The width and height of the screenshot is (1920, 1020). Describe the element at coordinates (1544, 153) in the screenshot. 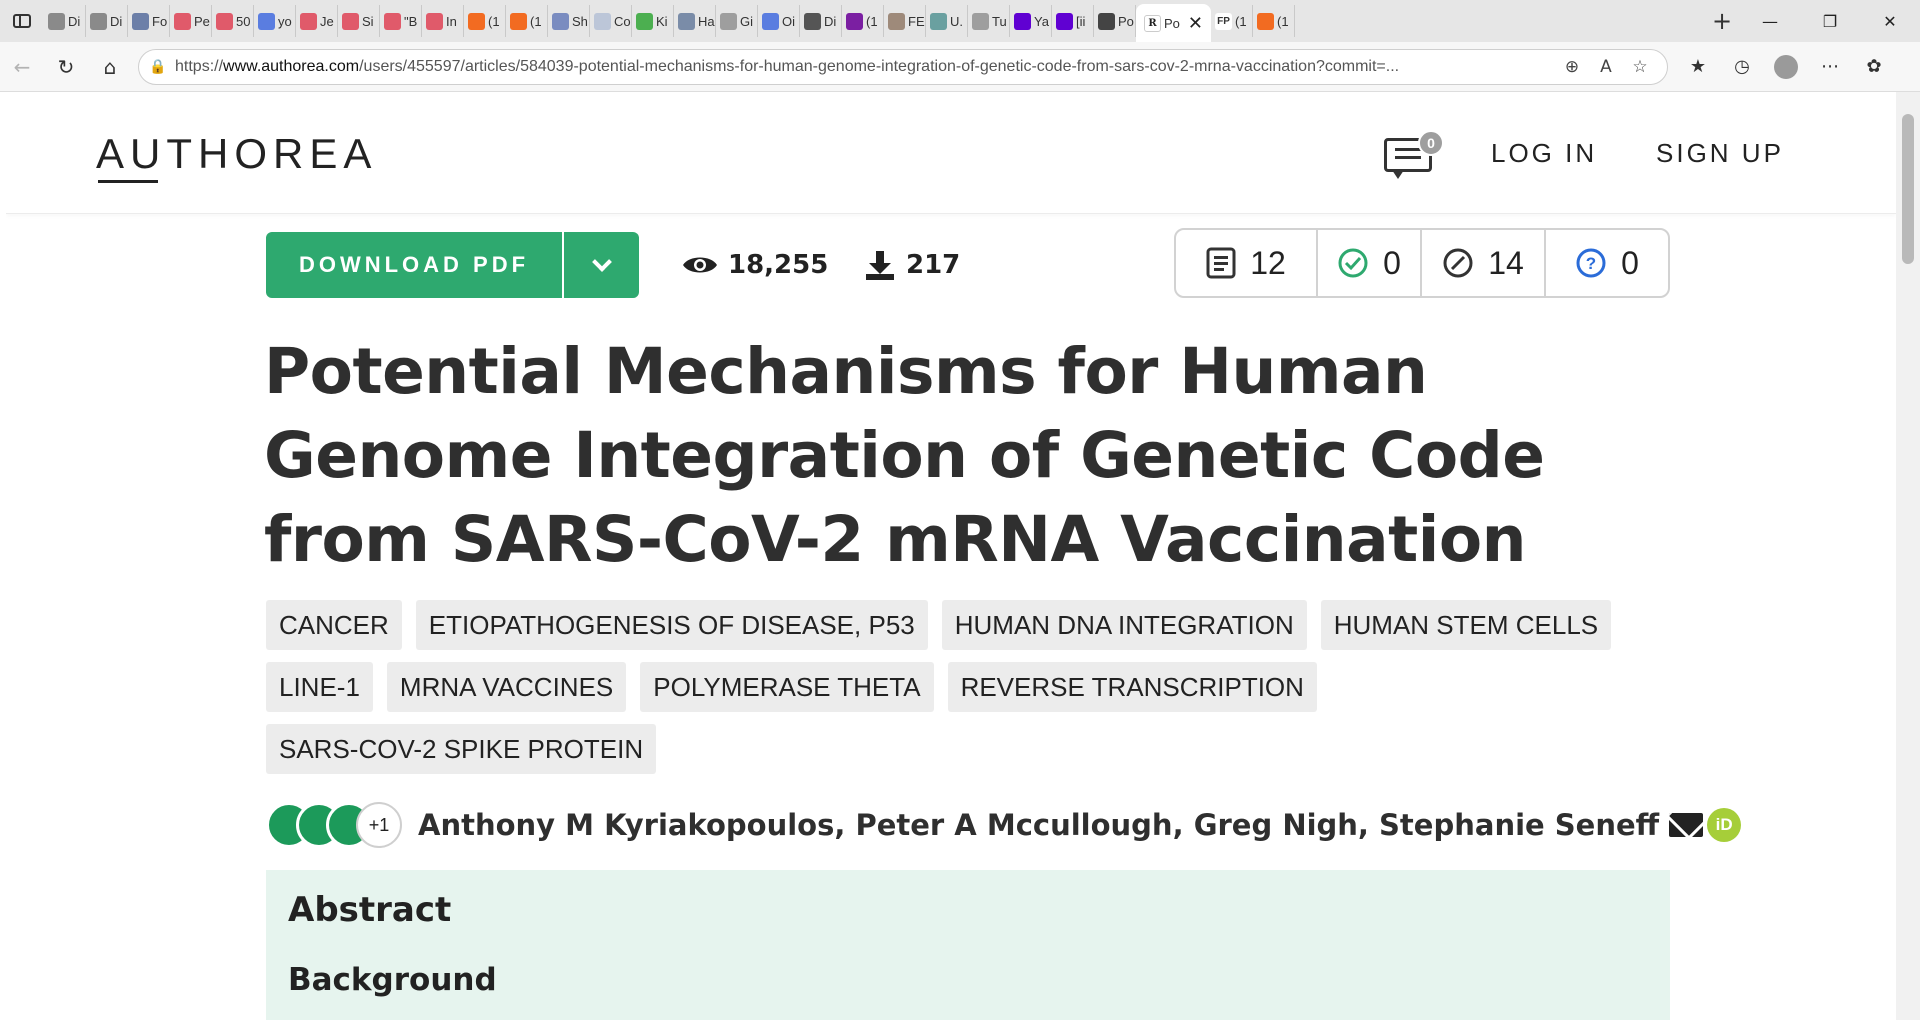

I see `login-link: LOG IN` at that location.